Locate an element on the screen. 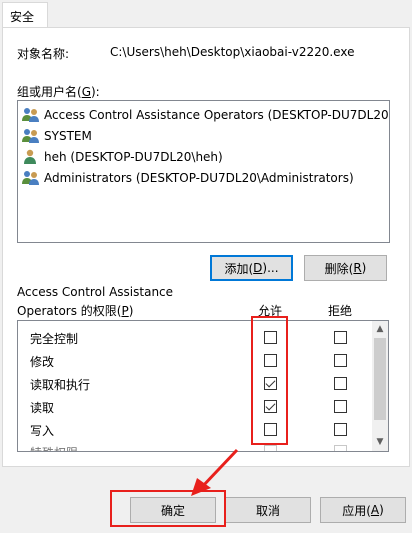  deny-modify-checkbox is located at coordinates (340, 360).